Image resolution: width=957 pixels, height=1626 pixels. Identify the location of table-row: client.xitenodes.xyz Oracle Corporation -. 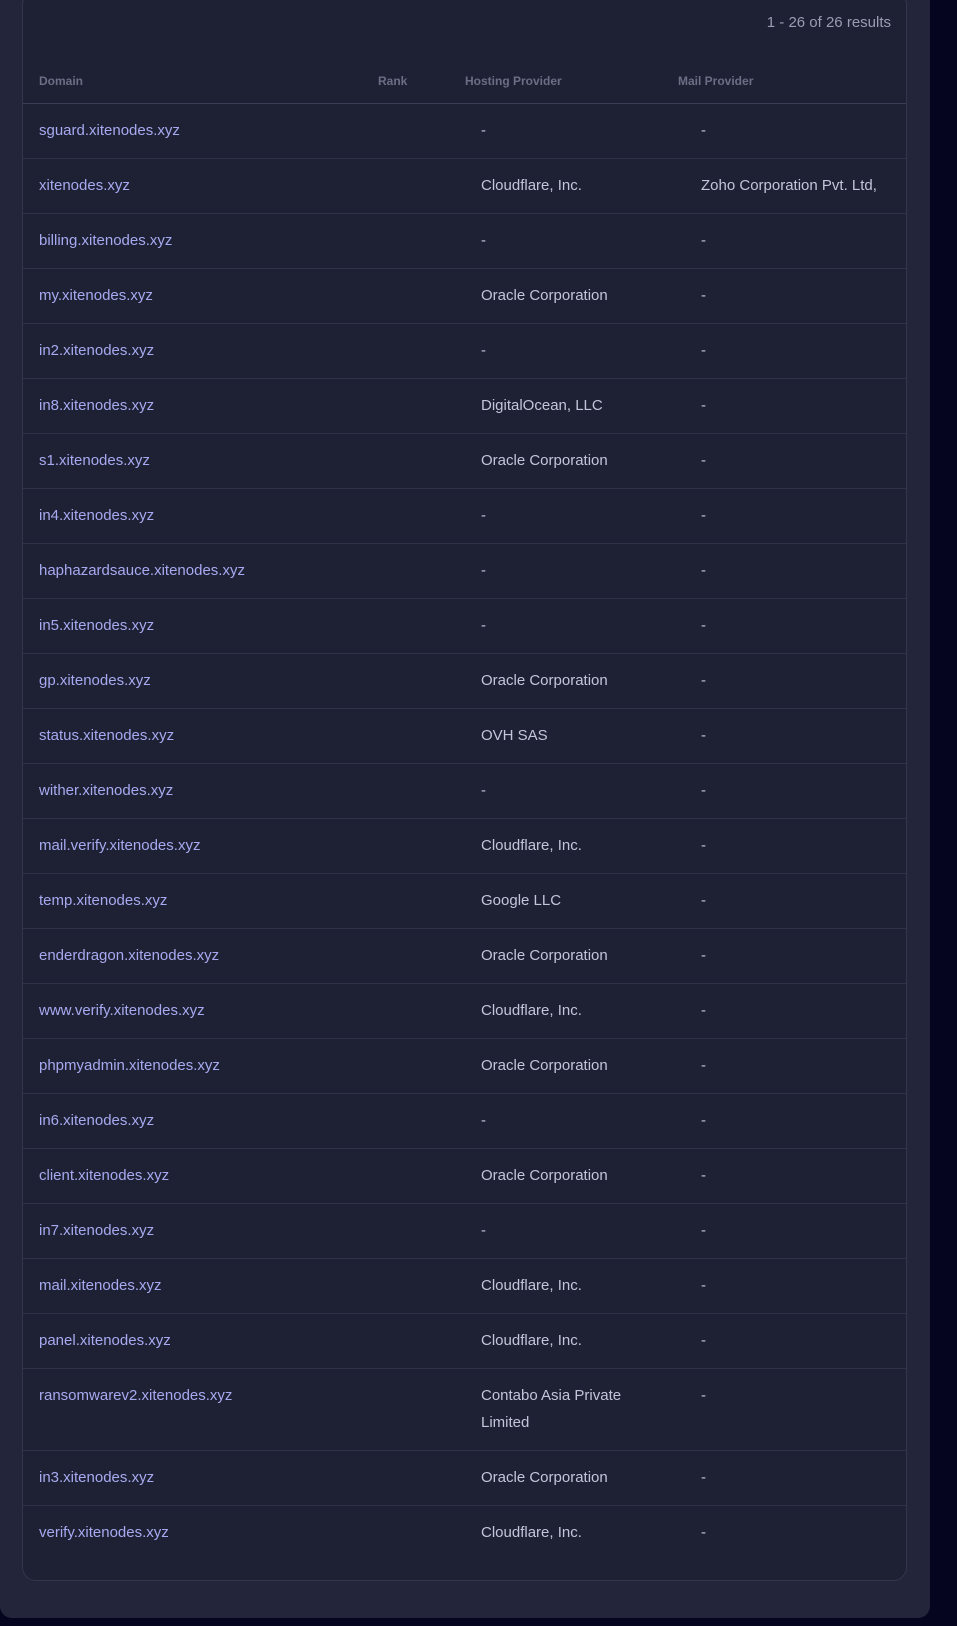
(464, 1176).